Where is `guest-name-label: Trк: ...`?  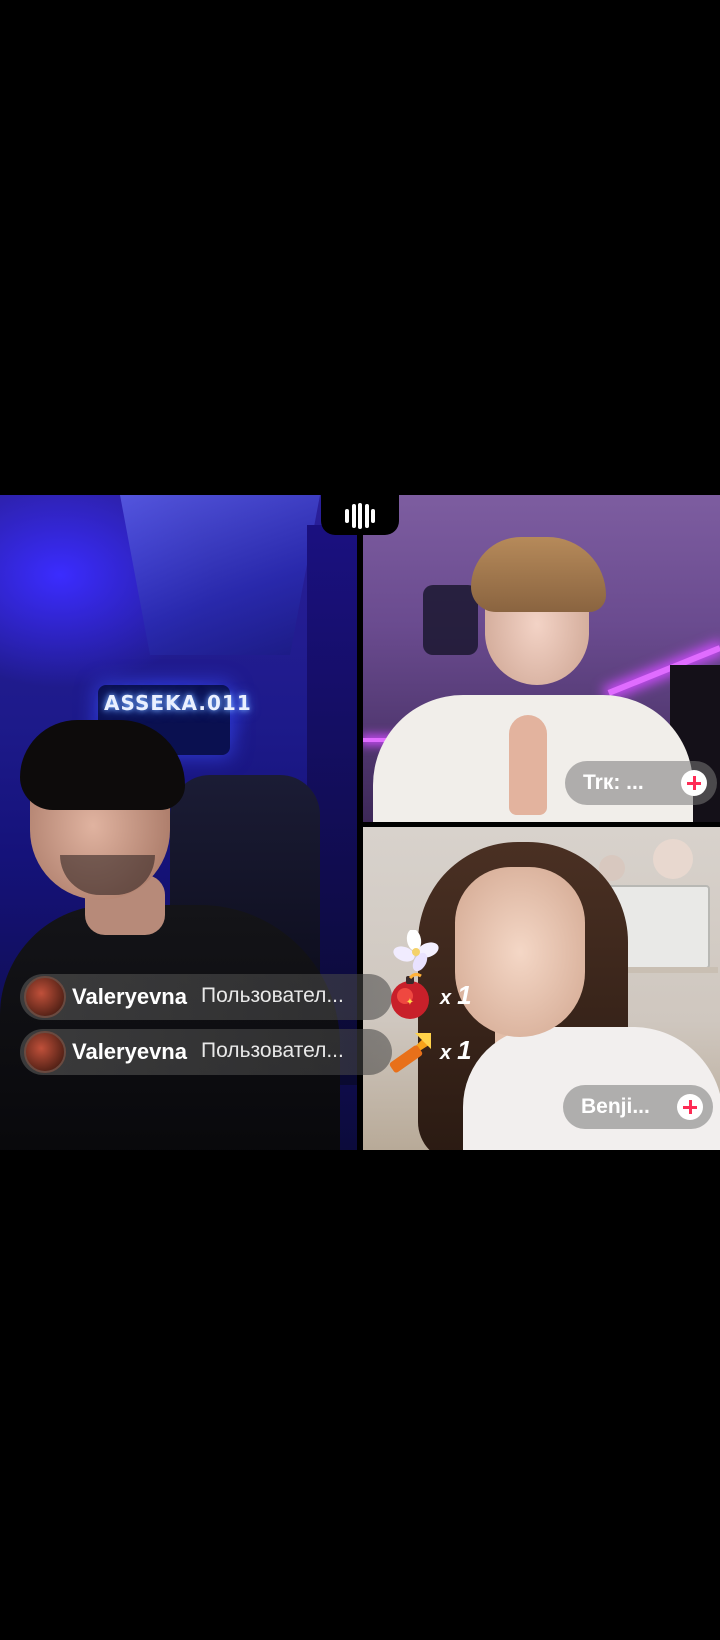
guest-name-label: Trк: ... is located at coordinates (613, 782).